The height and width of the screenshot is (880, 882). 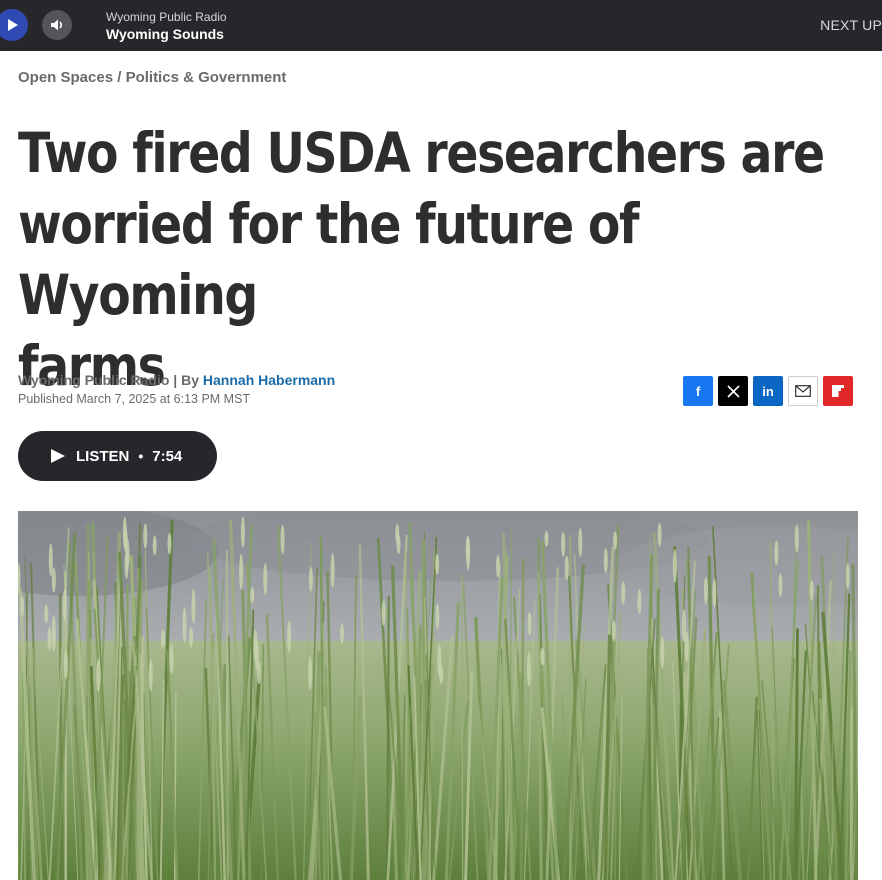 What do you see at coordinates (851, 25) in the screenshot?
I see `next-up-button: NEXT UP` at bounding box center [851, 25].